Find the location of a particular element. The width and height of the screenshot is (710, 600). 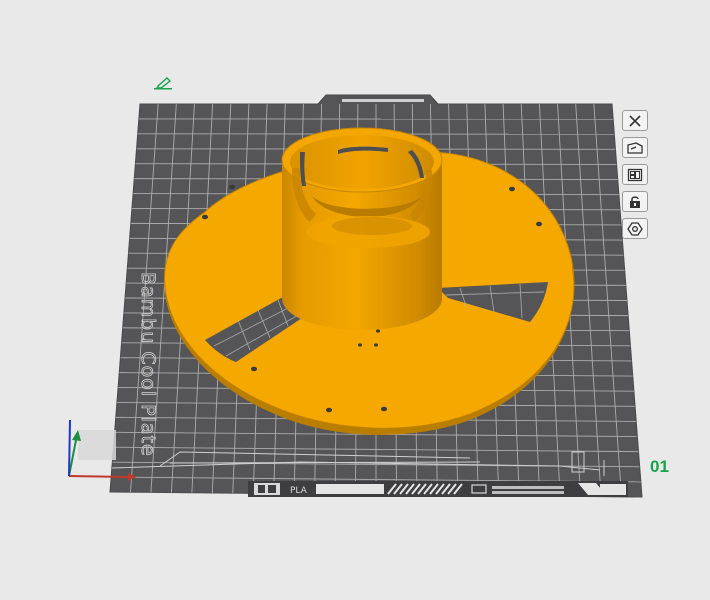

arrange-button is located at coordinates (635, 174).